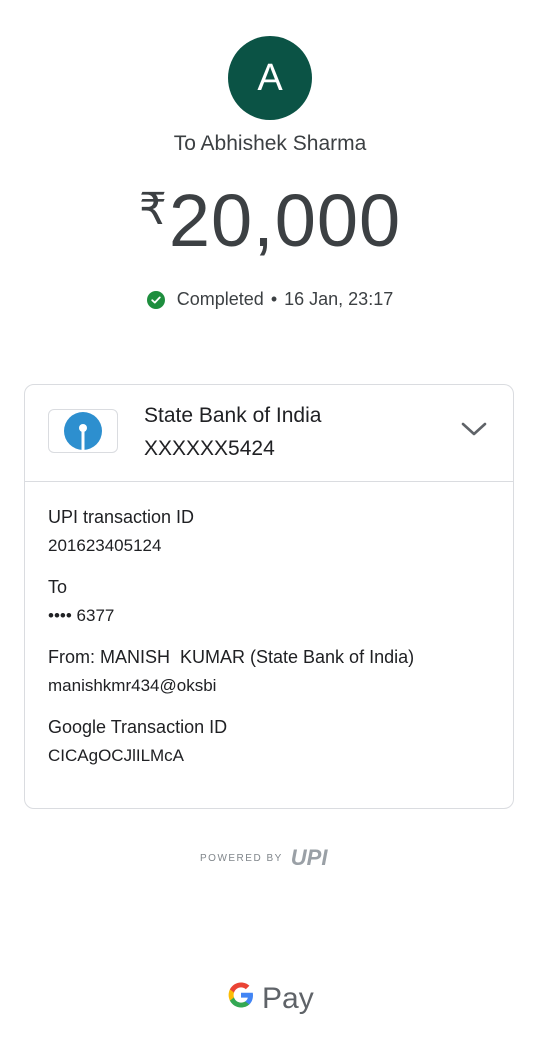 This screenshot has height=1042, width=540. I want to click on powered-by-upi: POWERED BY UPI, so click(263, 858).